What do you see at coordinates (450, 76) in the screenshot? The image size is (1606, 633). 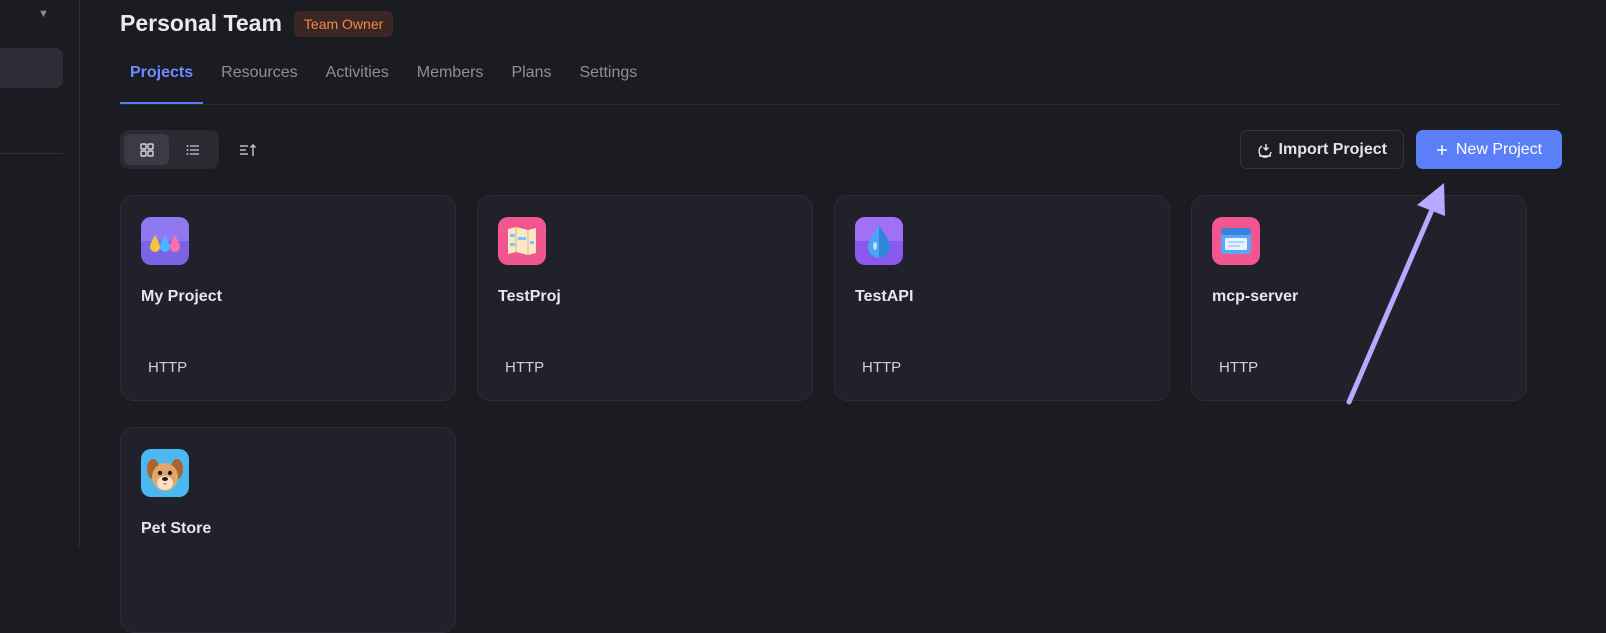 I see `tab-members: Members` at bounding box center [450, 76].